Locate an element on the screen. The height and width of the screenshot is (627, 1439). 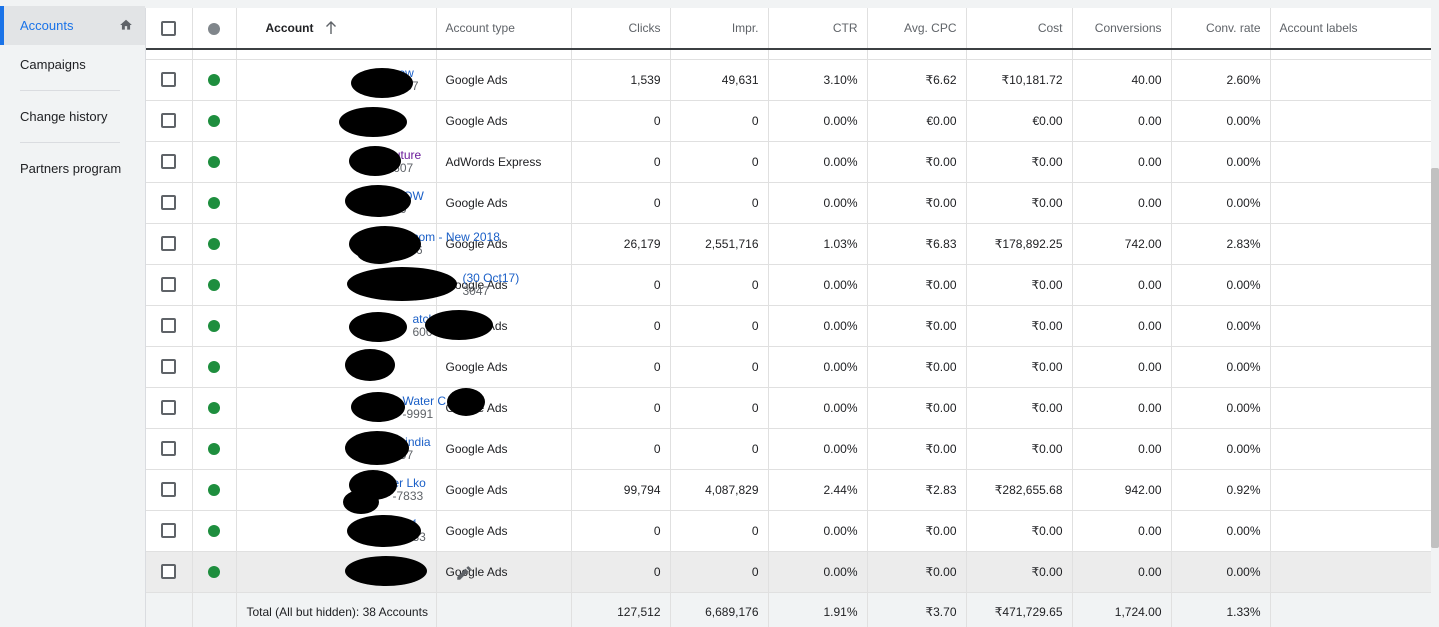
account-cell: Realty-1421 is located at coordinates (336, 367).